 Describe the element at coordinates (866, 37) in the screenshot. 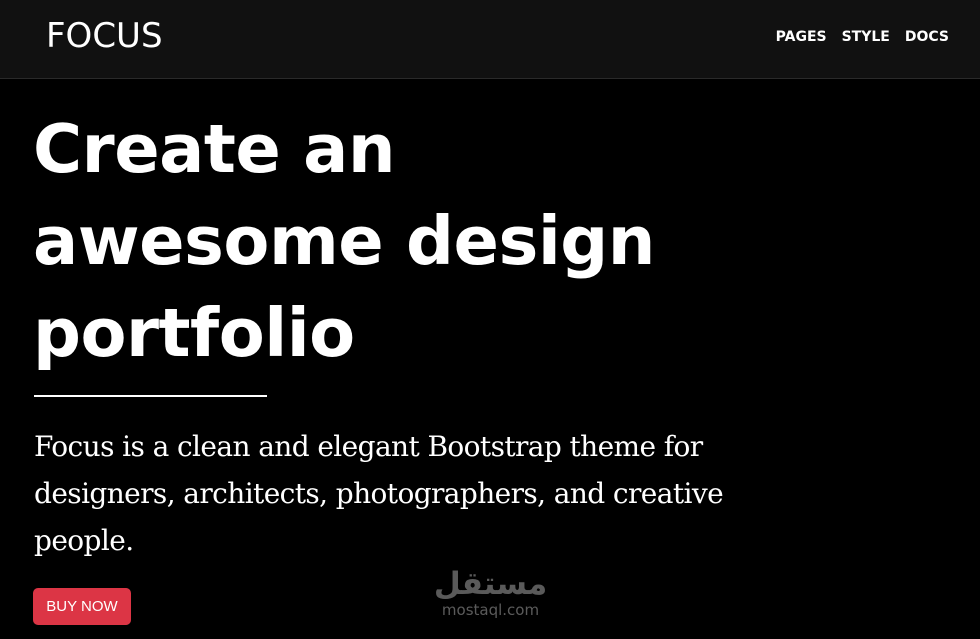

I see `nav-link-style: STYLE` at that location.